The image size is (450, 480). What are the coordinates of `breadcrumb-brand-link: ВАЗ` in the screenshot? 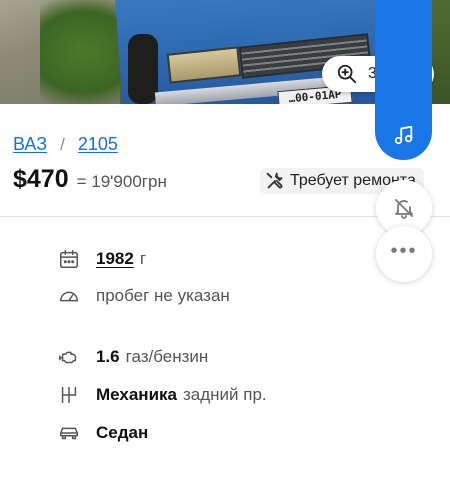 It's located at (30, 144).